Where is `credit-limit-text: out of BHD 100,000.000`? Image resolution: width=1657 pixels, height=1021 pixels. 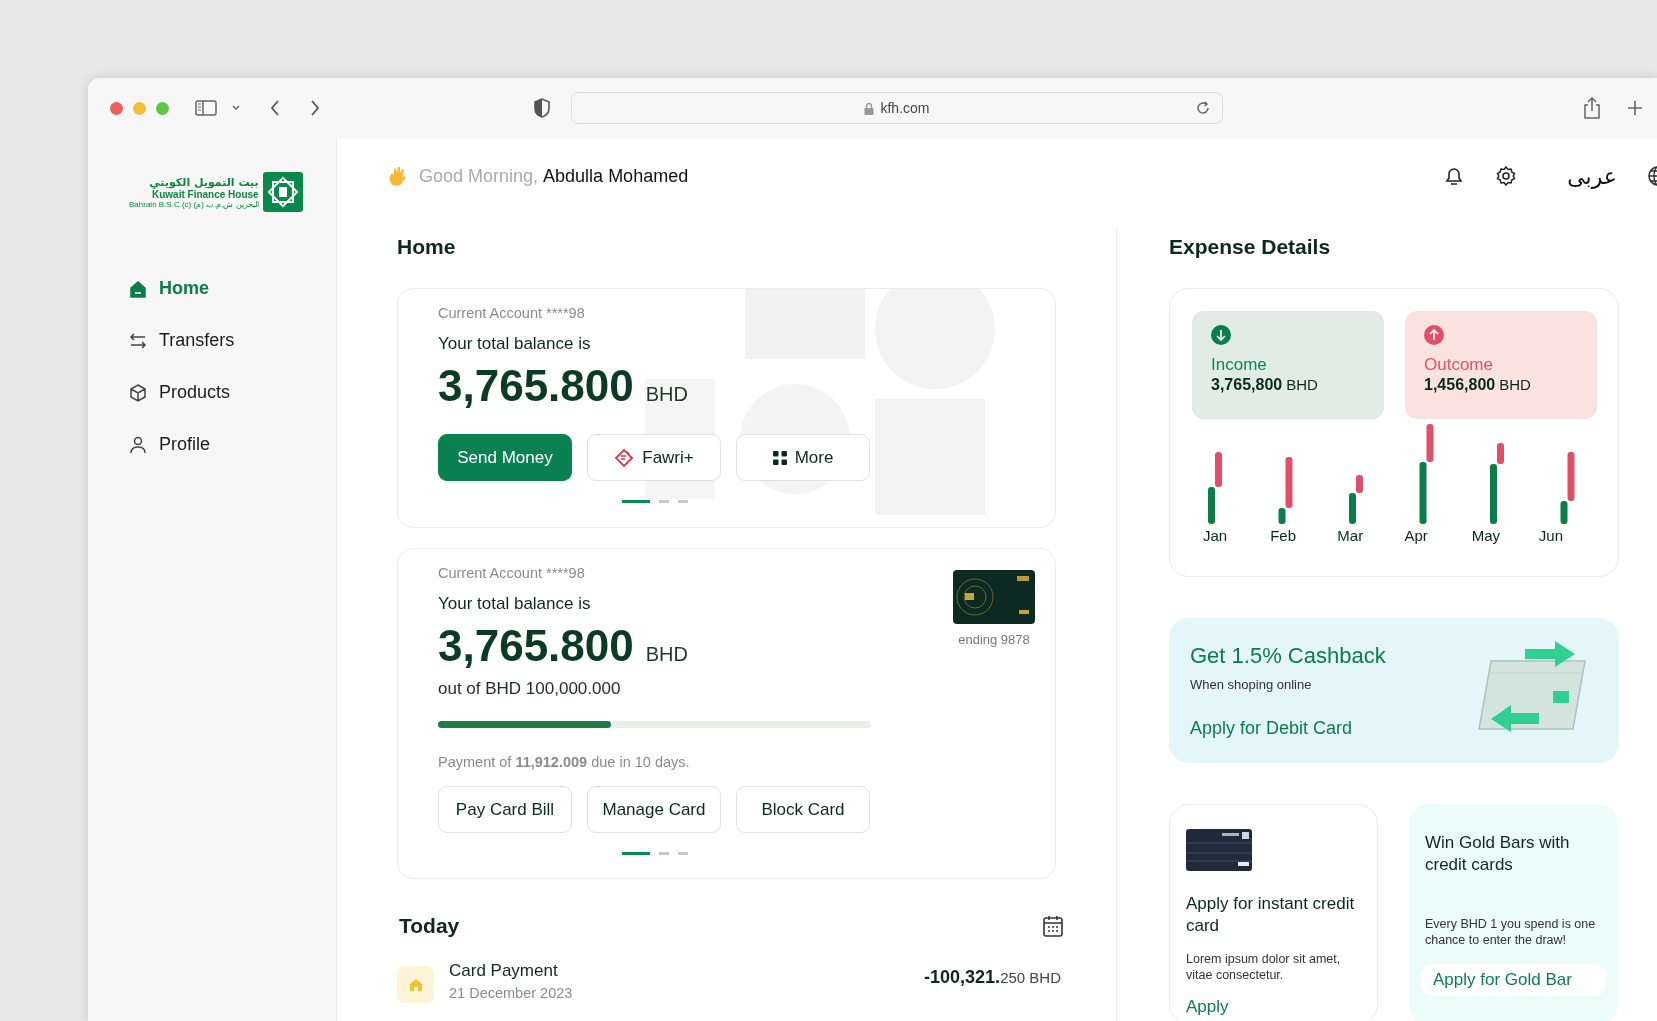 credit-limit-text: out of BHD 100,000.000 is located at coordinates (530, 689).